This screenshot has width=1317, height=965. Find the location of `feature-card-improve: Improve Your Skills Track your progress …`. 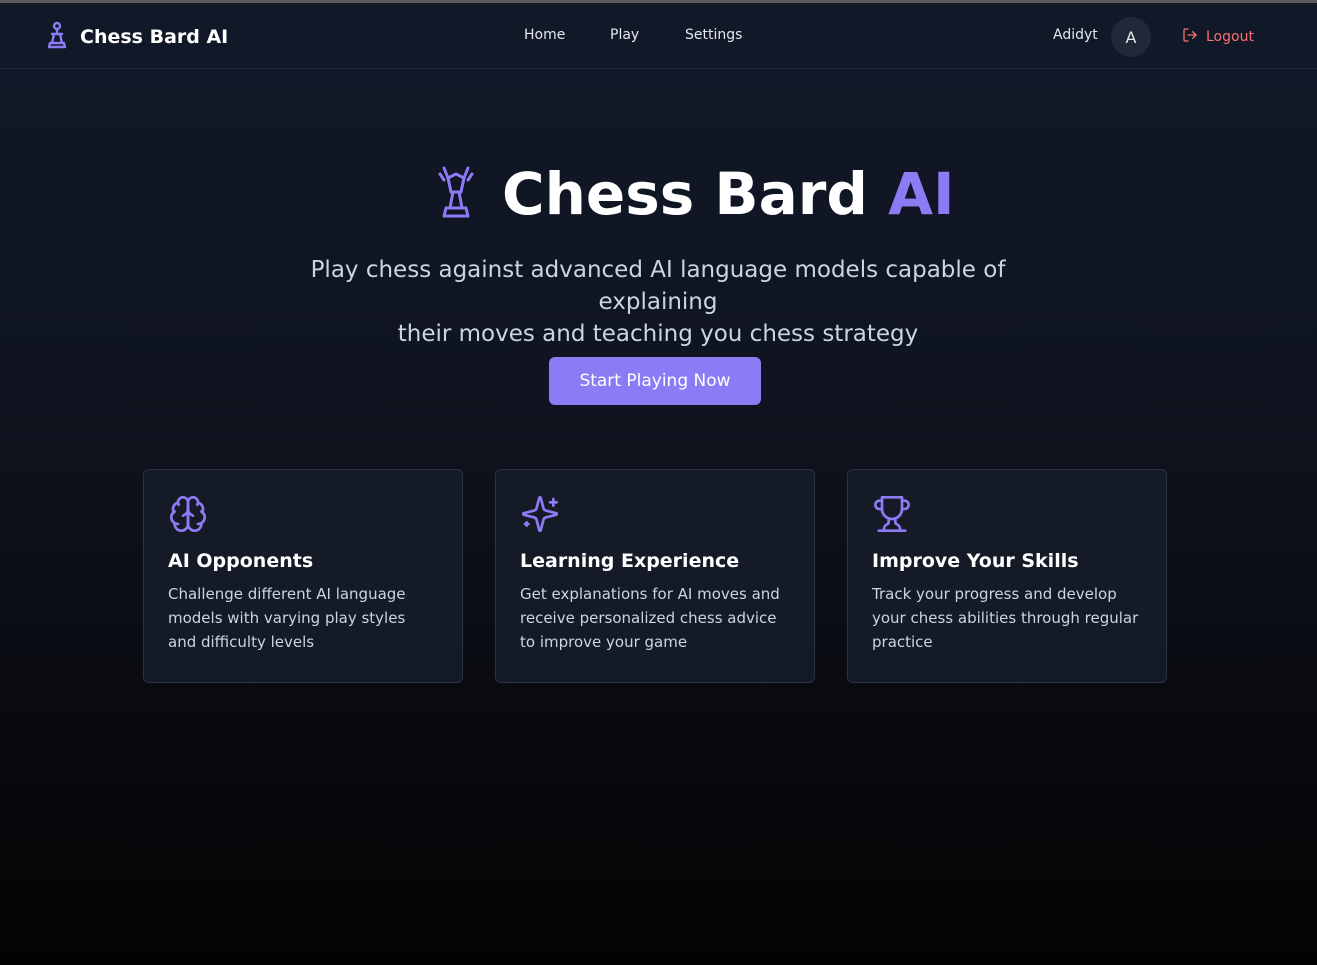

feature-card-improve: Improve Your Skills Track your progress … is located at coordinates (1007, 576).